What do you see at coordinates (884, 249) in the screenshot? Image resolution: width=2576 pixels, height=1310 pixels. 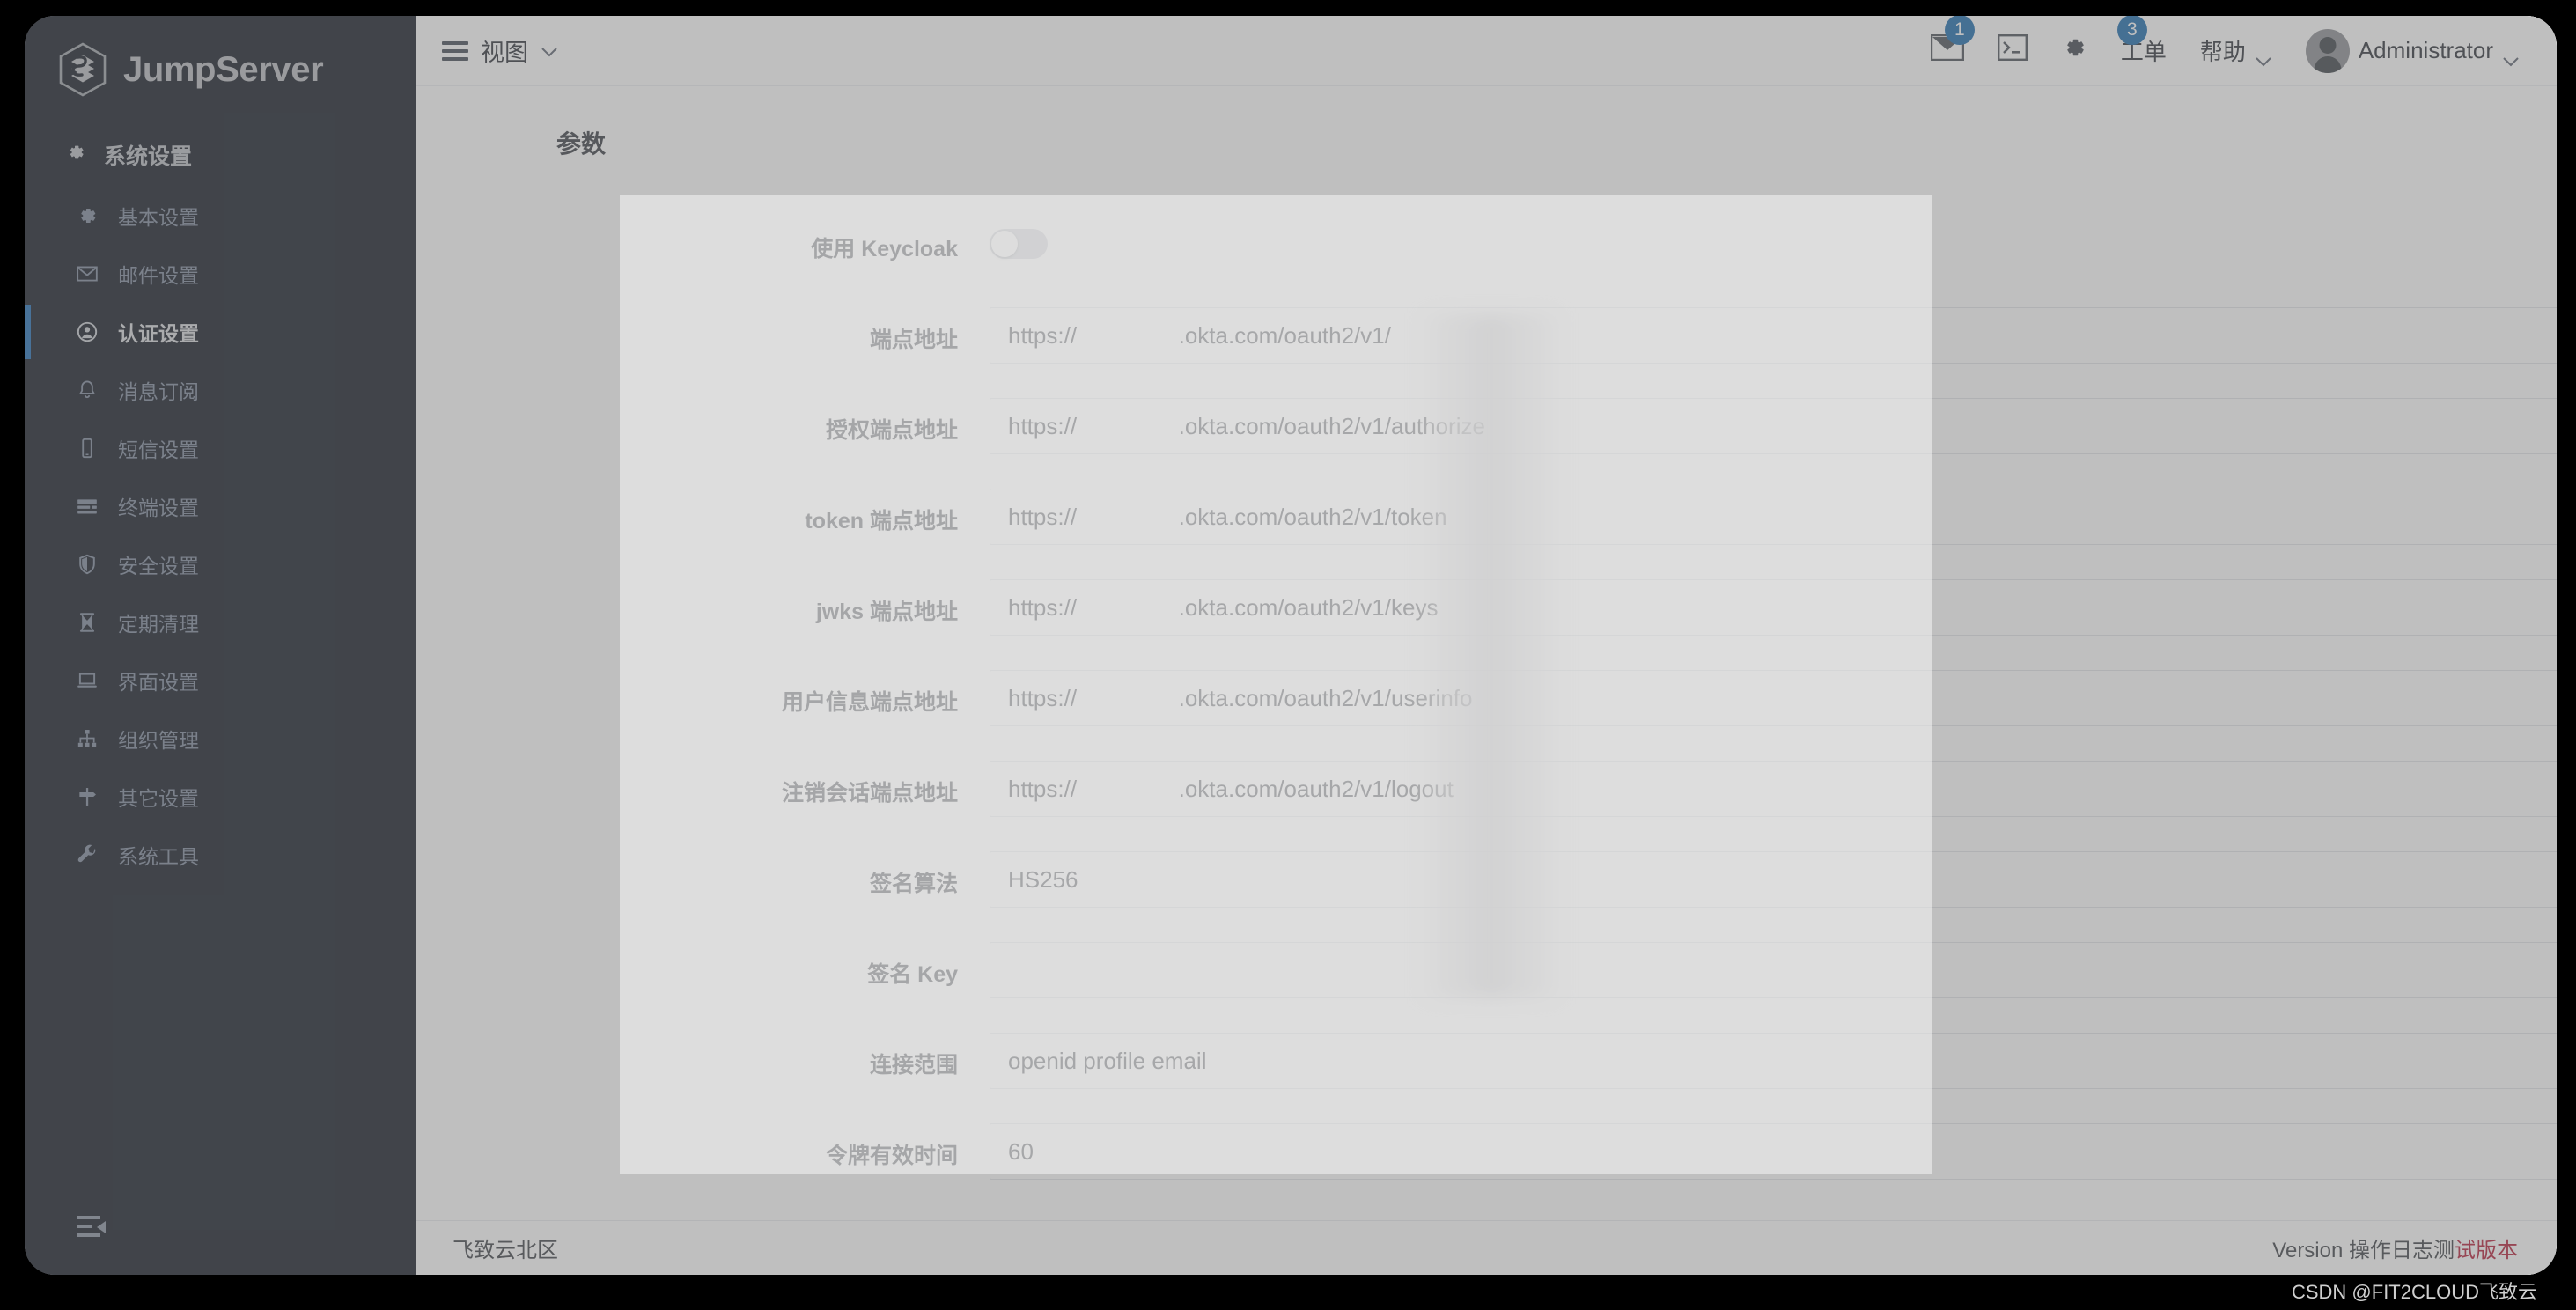 I see `form-label: 使用 Keycloak` at bounding box center [884, 249].